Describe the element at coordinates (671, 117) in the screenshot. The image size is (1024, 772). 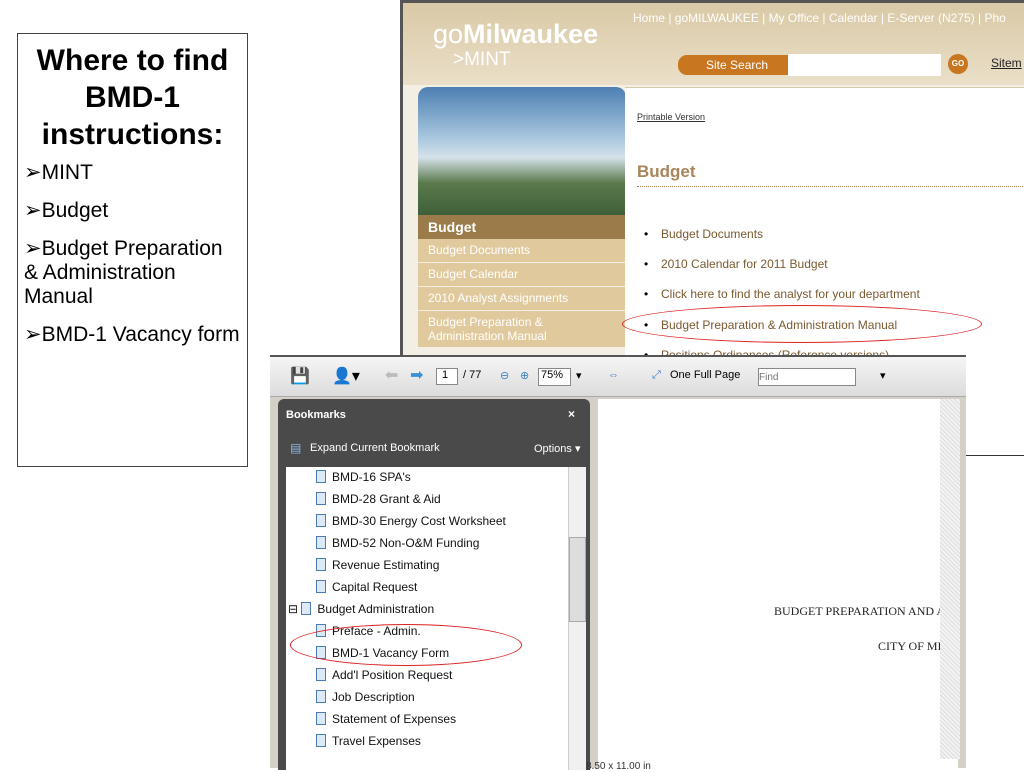
I see `printable-version-link: Printable Version` at that location.